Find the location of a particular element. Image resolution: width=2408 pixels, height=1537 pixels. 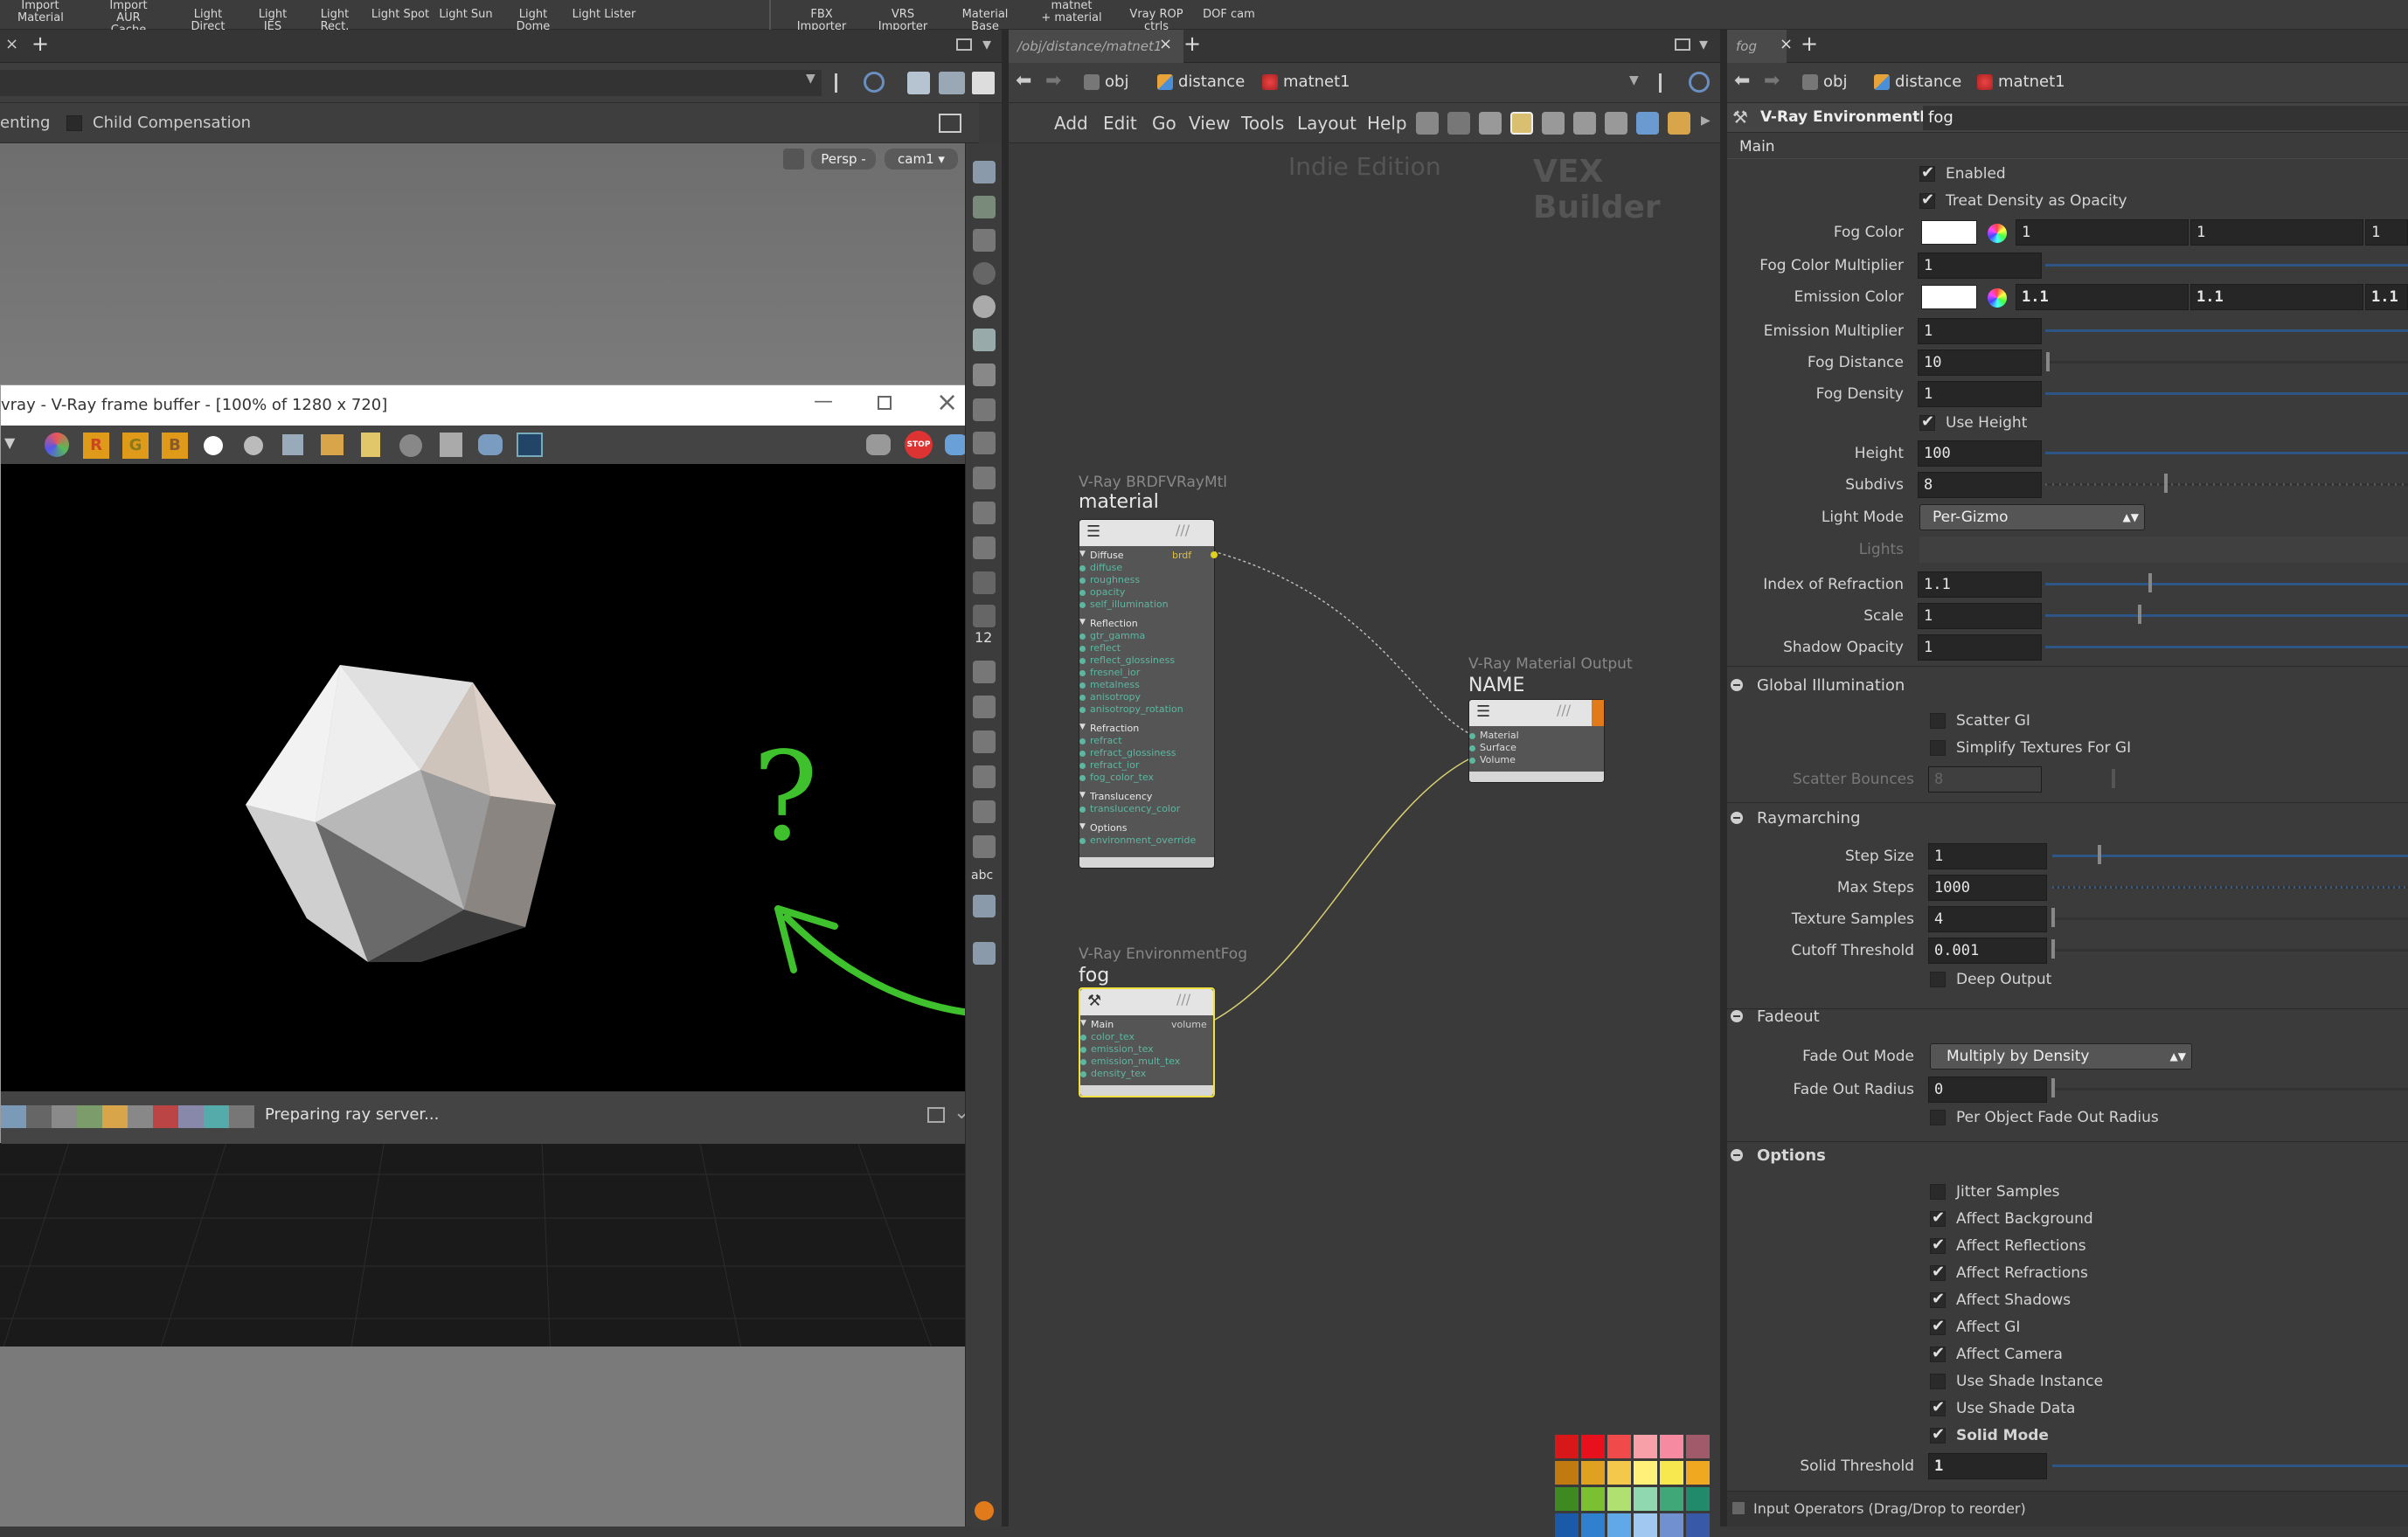

number-display-icon: 12 is located at coordinates (984, 637).